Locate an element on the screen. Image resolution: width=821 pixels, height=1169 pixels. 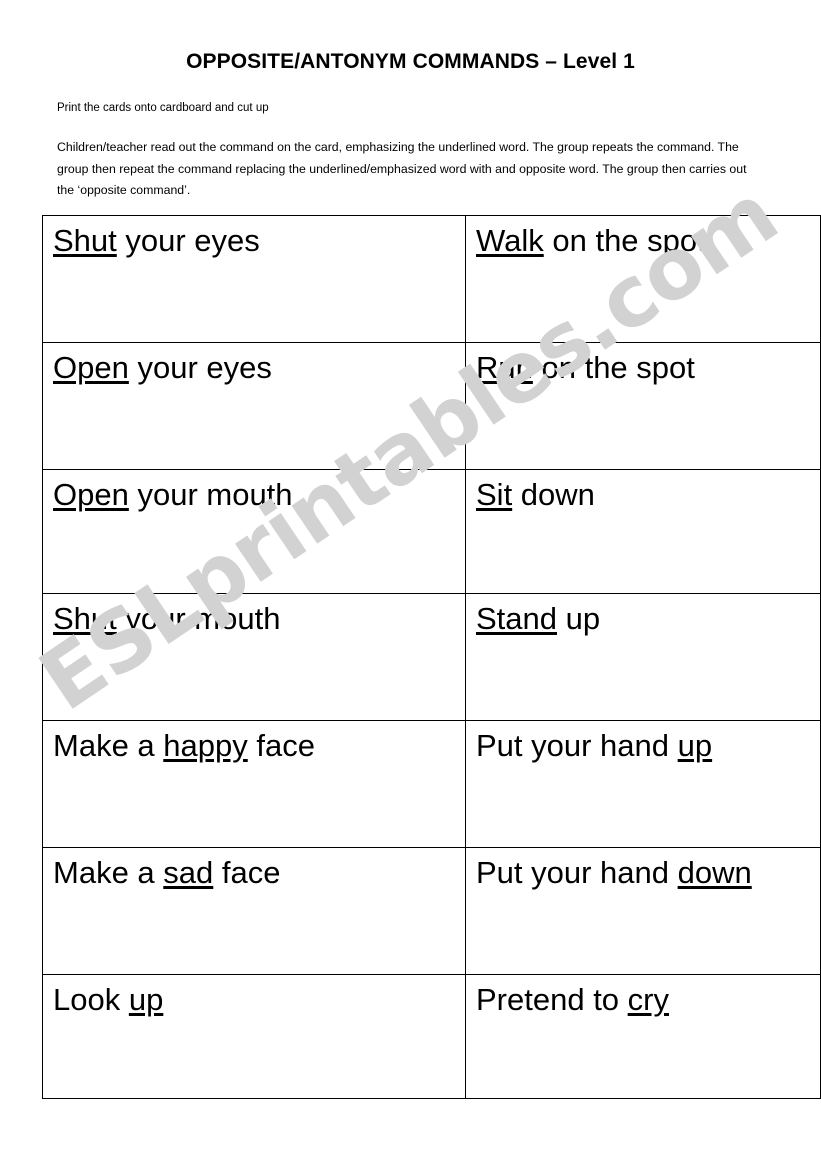
command-card-text: Open your mouth is located at coordinates (254, 495).